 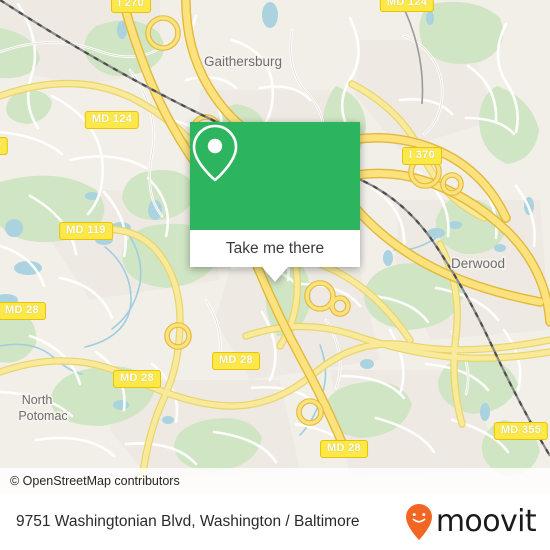 What do you see at coordinates (478, 263) in the screenshot?
I see `place-label: Derwood` at bounding box center [478, 263].